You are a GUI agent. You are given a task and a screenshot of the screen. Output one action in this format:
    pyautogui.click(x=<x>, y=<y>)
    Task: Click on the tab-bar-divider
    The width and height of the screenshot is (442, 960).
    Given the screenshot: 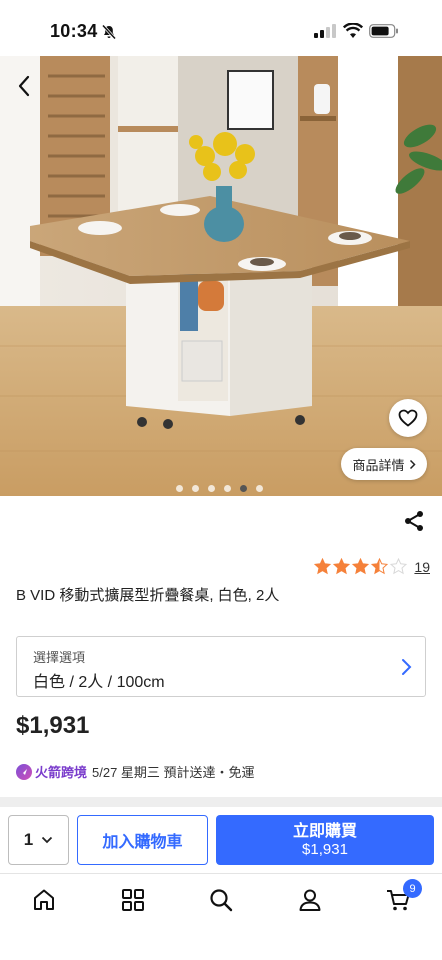 What is the action you would take?
    pyautogui.click(x=221, y=873)
    